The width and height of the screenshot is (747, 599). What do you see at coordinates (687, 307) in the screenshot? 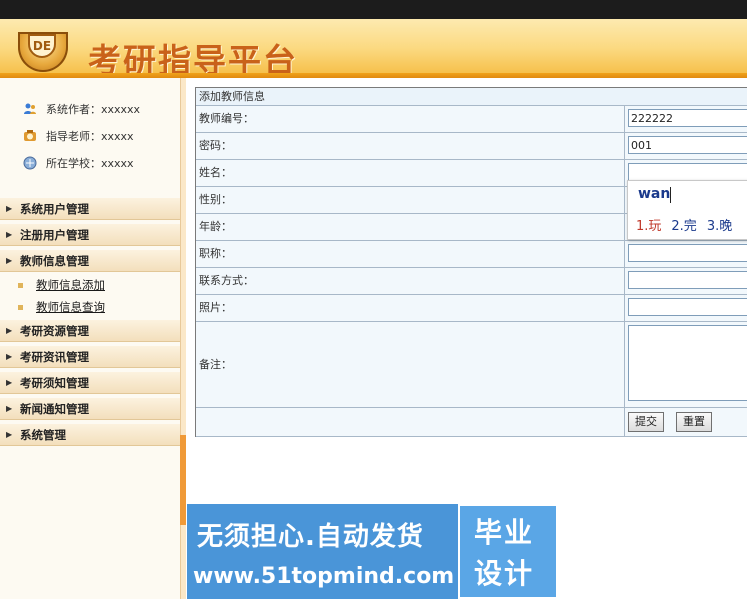
I see `photo-input` at bounding box center [687, 307].